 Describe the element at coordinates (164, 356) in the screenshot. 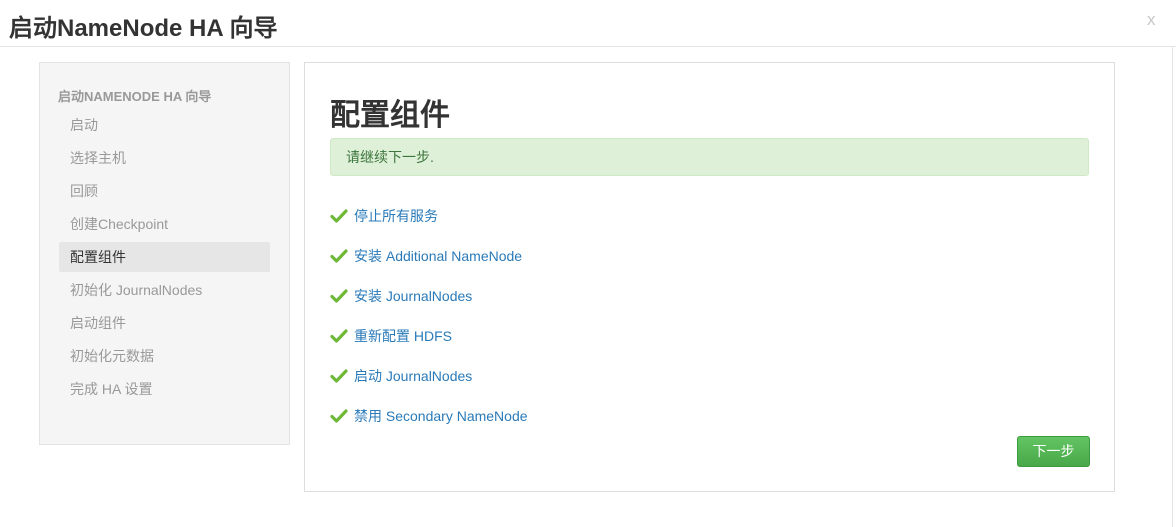

I see `sidebar-item-init-metadata: 初始化元数据` at that location.